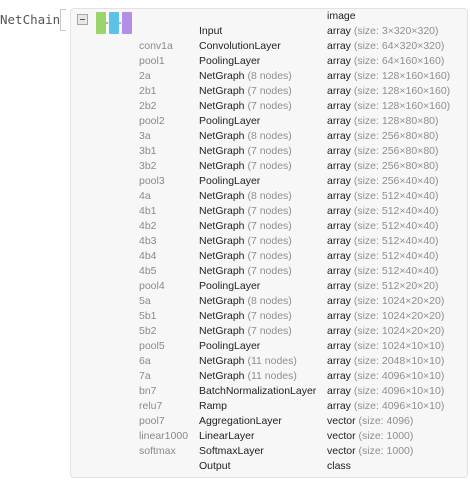  I want to click on layer-type: PoolingLayer, so click(229, 286).